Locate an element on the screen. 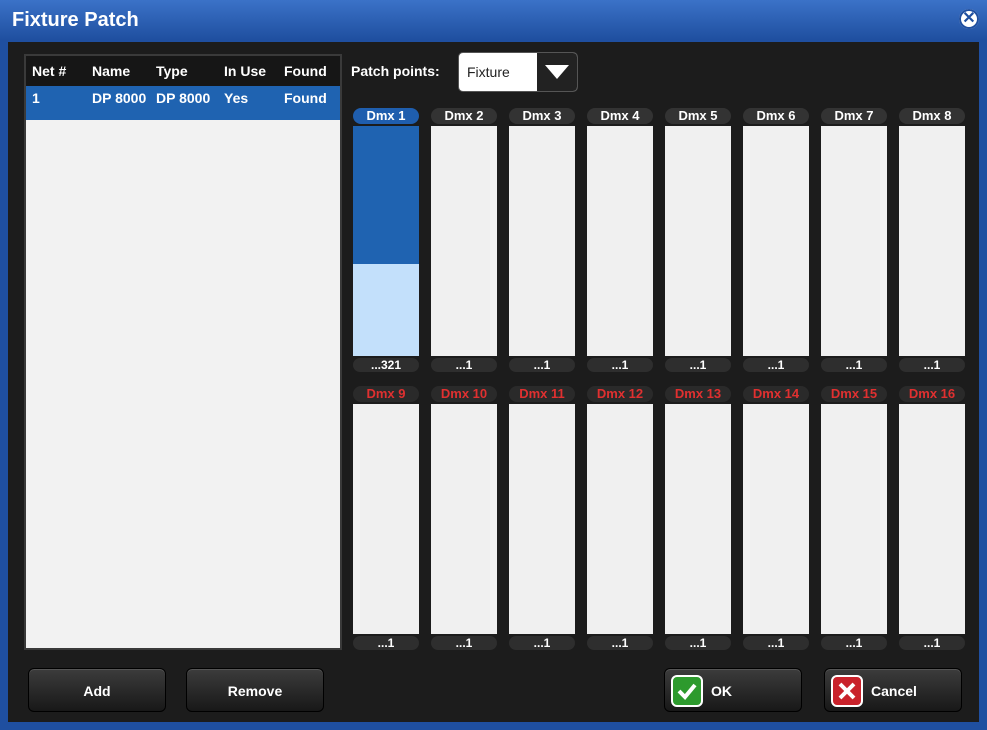 This screenshot has width=987, height=730. dmx-channel-label: Dmx 6 is located at coordinates (776, 116).